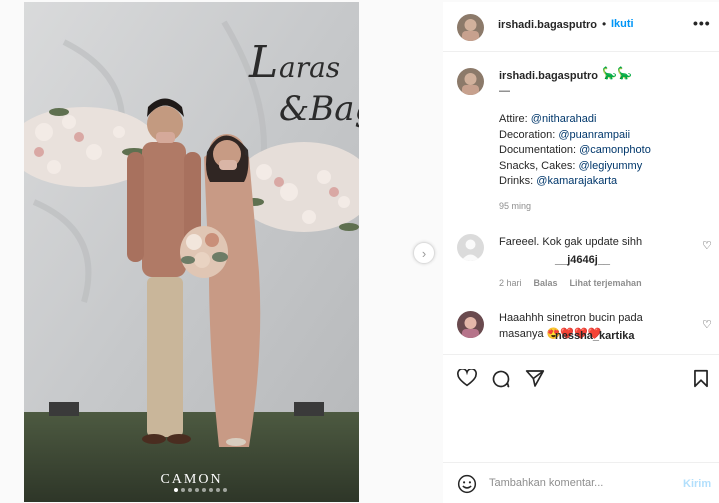 The width and height of the screenshot is (719, 503). Describe the element at coordinates (510, 283) in the screenshot. I see `comment-time: 2 hari` at that location.